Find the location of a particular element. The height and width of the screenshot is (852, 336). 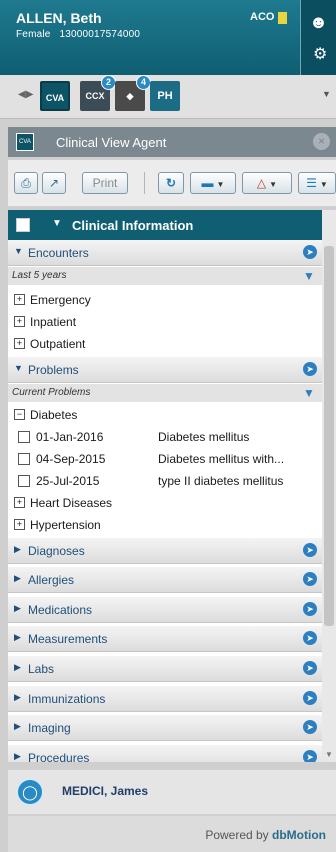

section-immunizations: ▶ Immunizations ➤ is located at coordinates (165, 699).